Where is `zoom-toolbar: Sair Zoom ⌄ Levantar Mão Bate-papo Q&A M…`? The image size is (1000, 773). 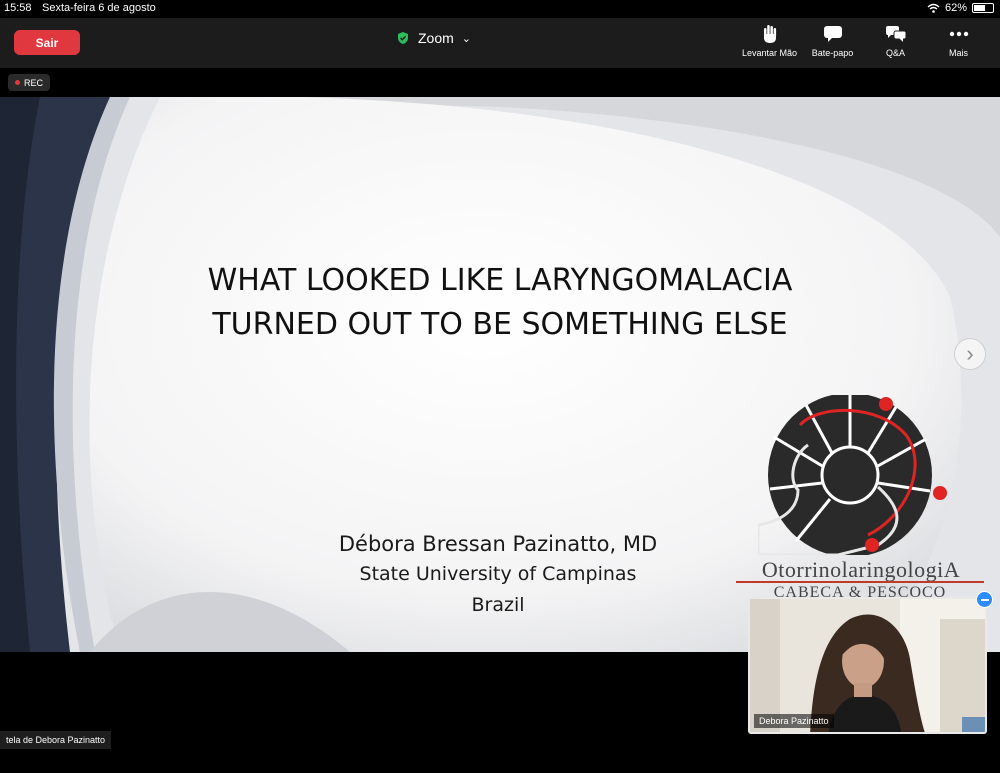
zoom-toolbar: Sair Zoom ⌄ Levantar Mão Bate-papo Q&A M… is located at coordinates (500, 43).